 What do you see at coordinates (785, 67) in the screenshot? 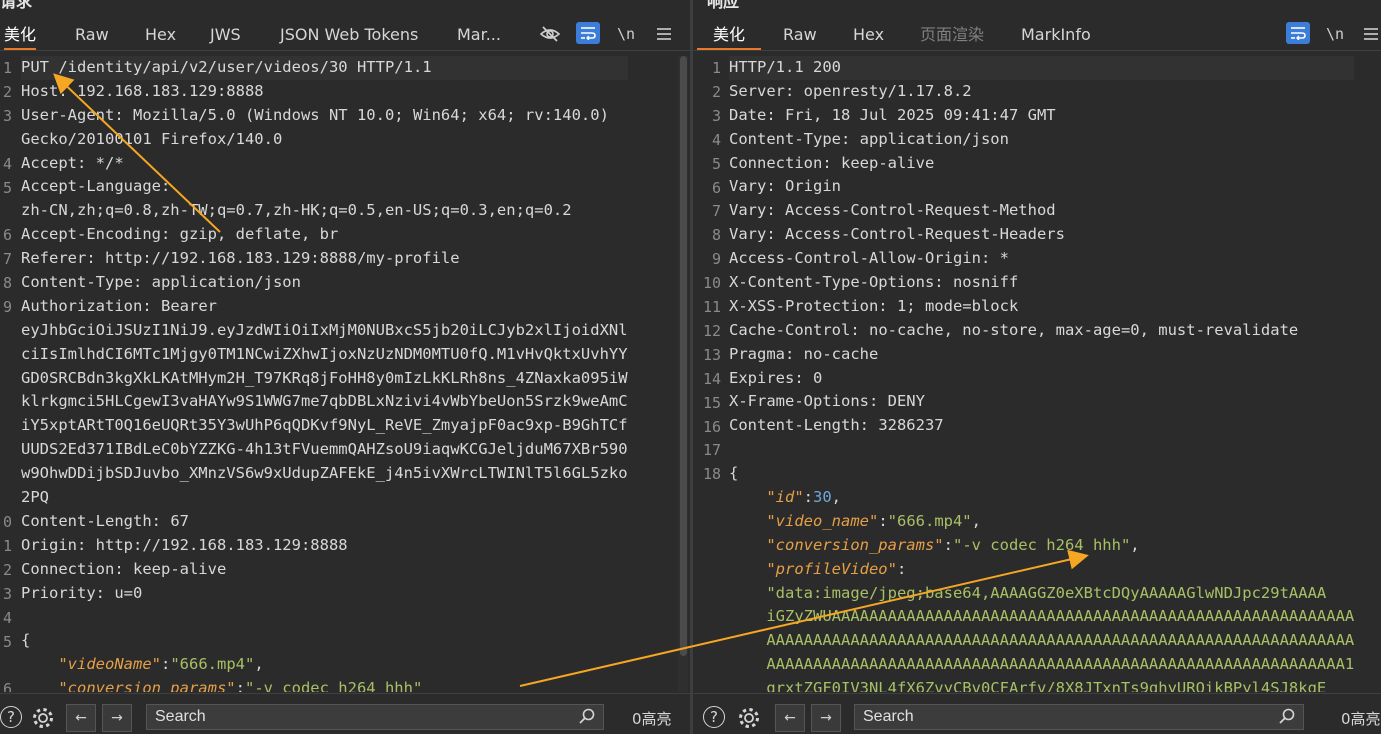
I see `header-name: HTTP/1.1 200` at bounding box center [785, 67].